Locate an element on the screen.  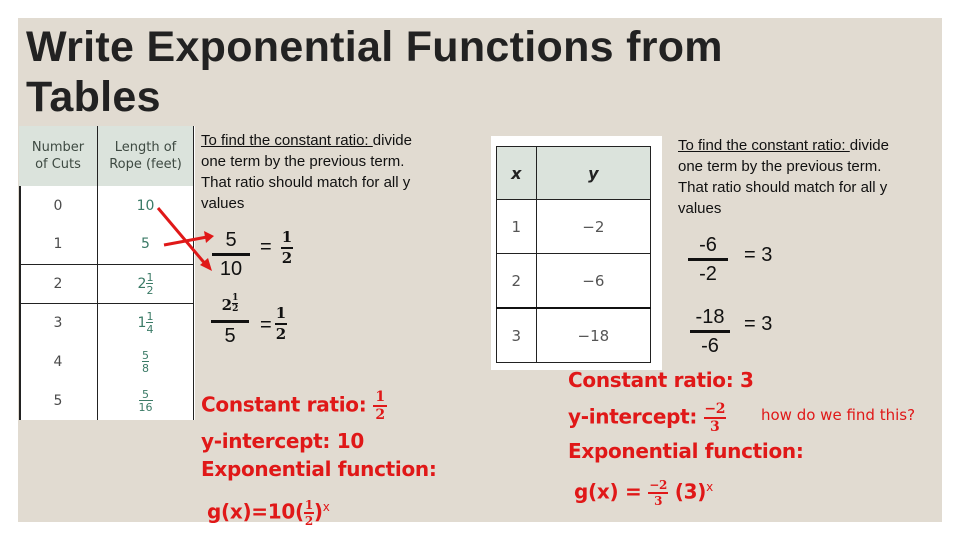
arrow-10-to-denominator is located at coordinates (184, 239).